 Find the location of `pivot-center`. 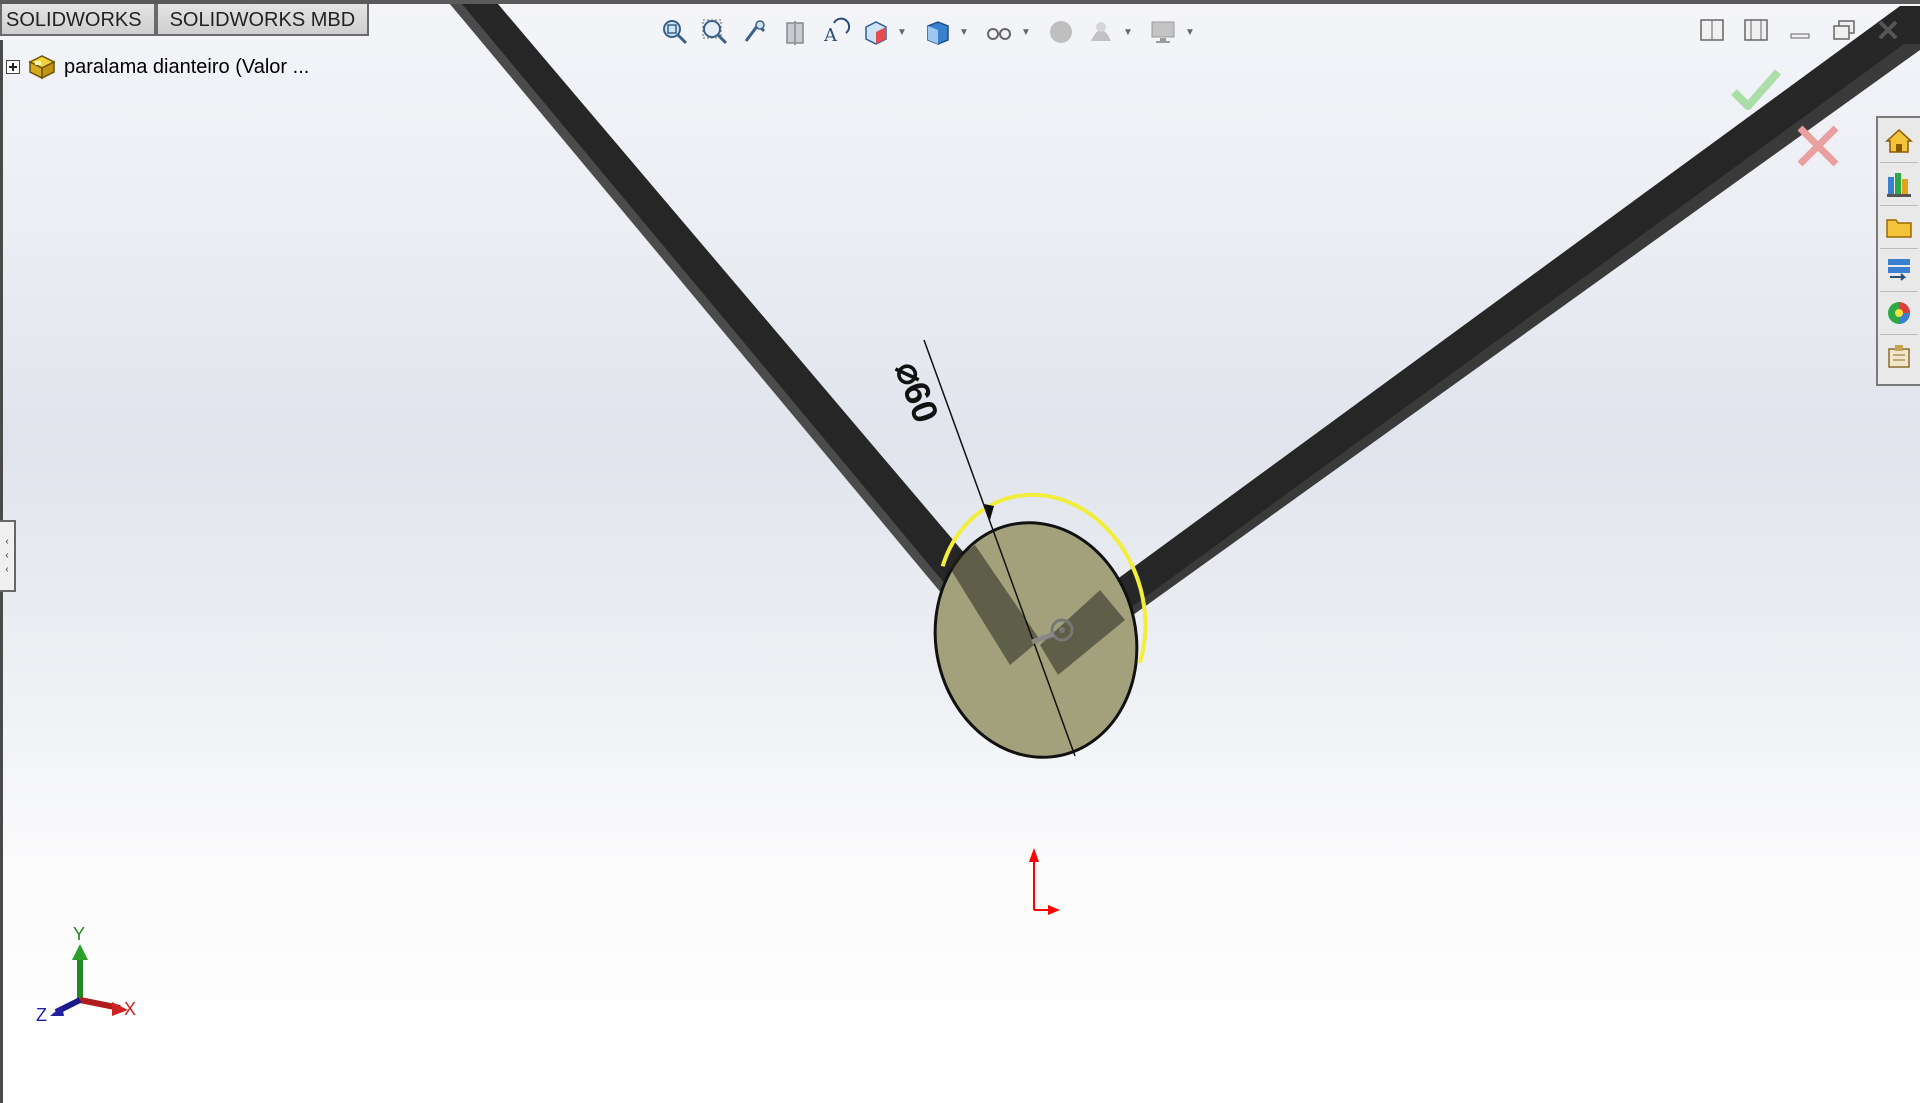

pivot-center is located at coordinates (1062, 630).